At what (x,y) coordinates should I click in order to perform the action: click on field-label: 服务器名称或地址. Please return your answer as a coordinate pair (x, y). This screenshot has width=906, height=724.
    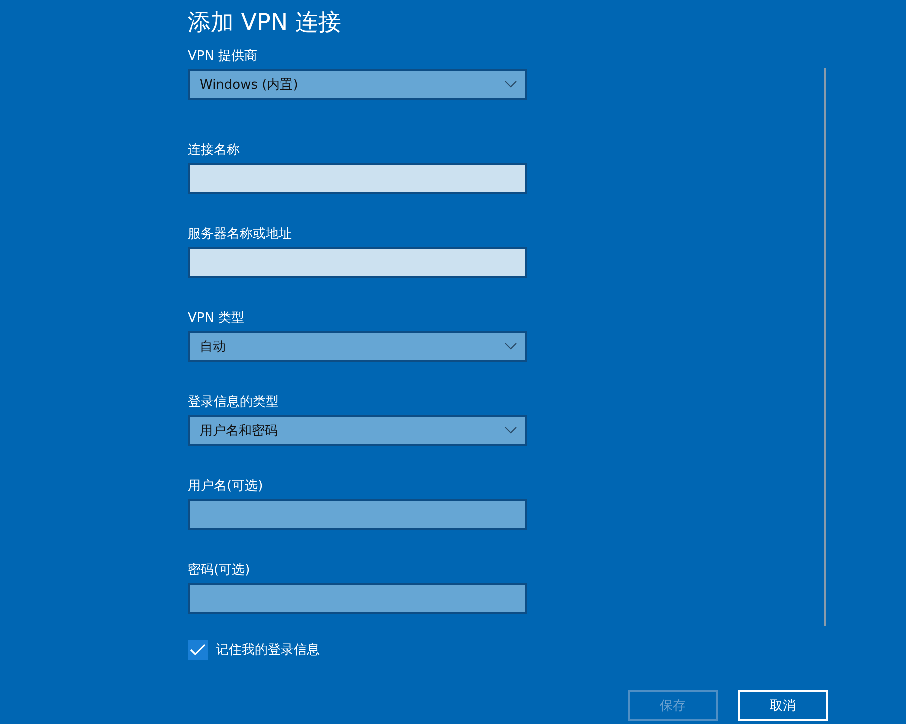
    Looking at the image, I should click on (240, 235).